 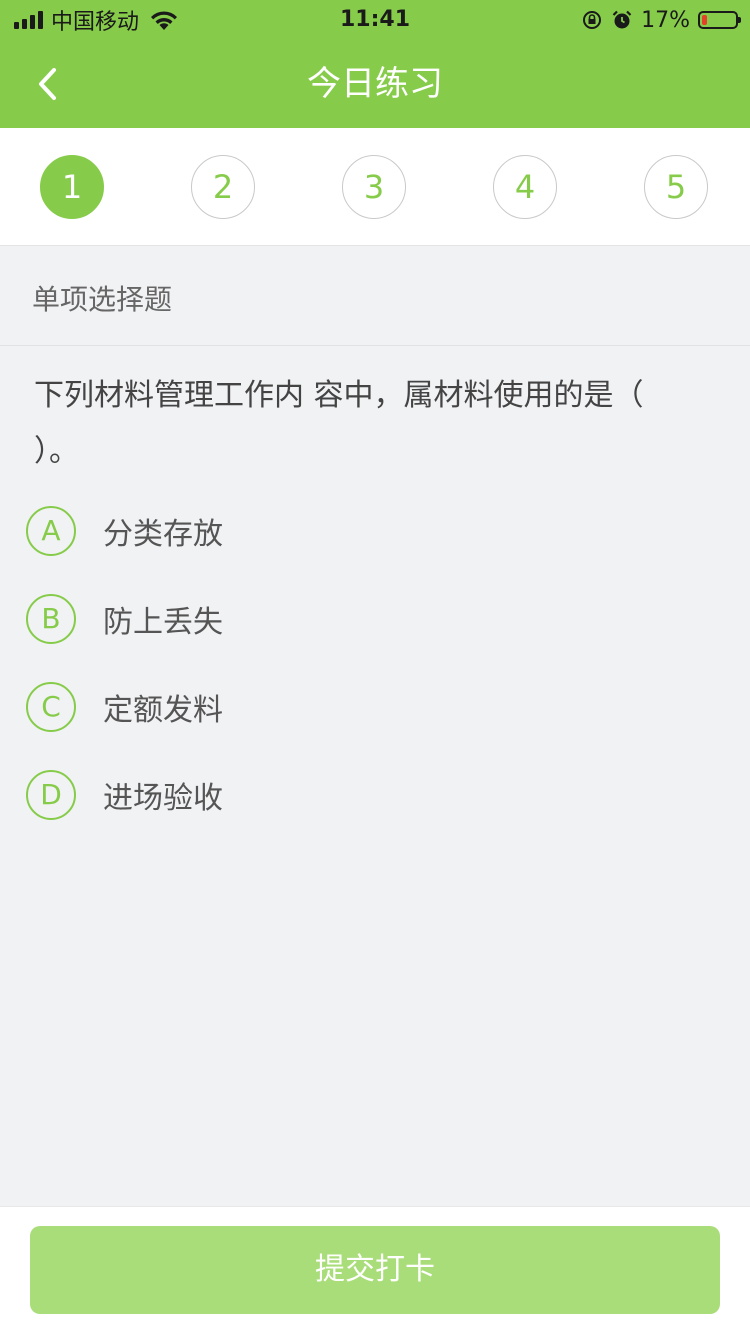 I want to click on step-4: 4, so click(x=525, y=187).